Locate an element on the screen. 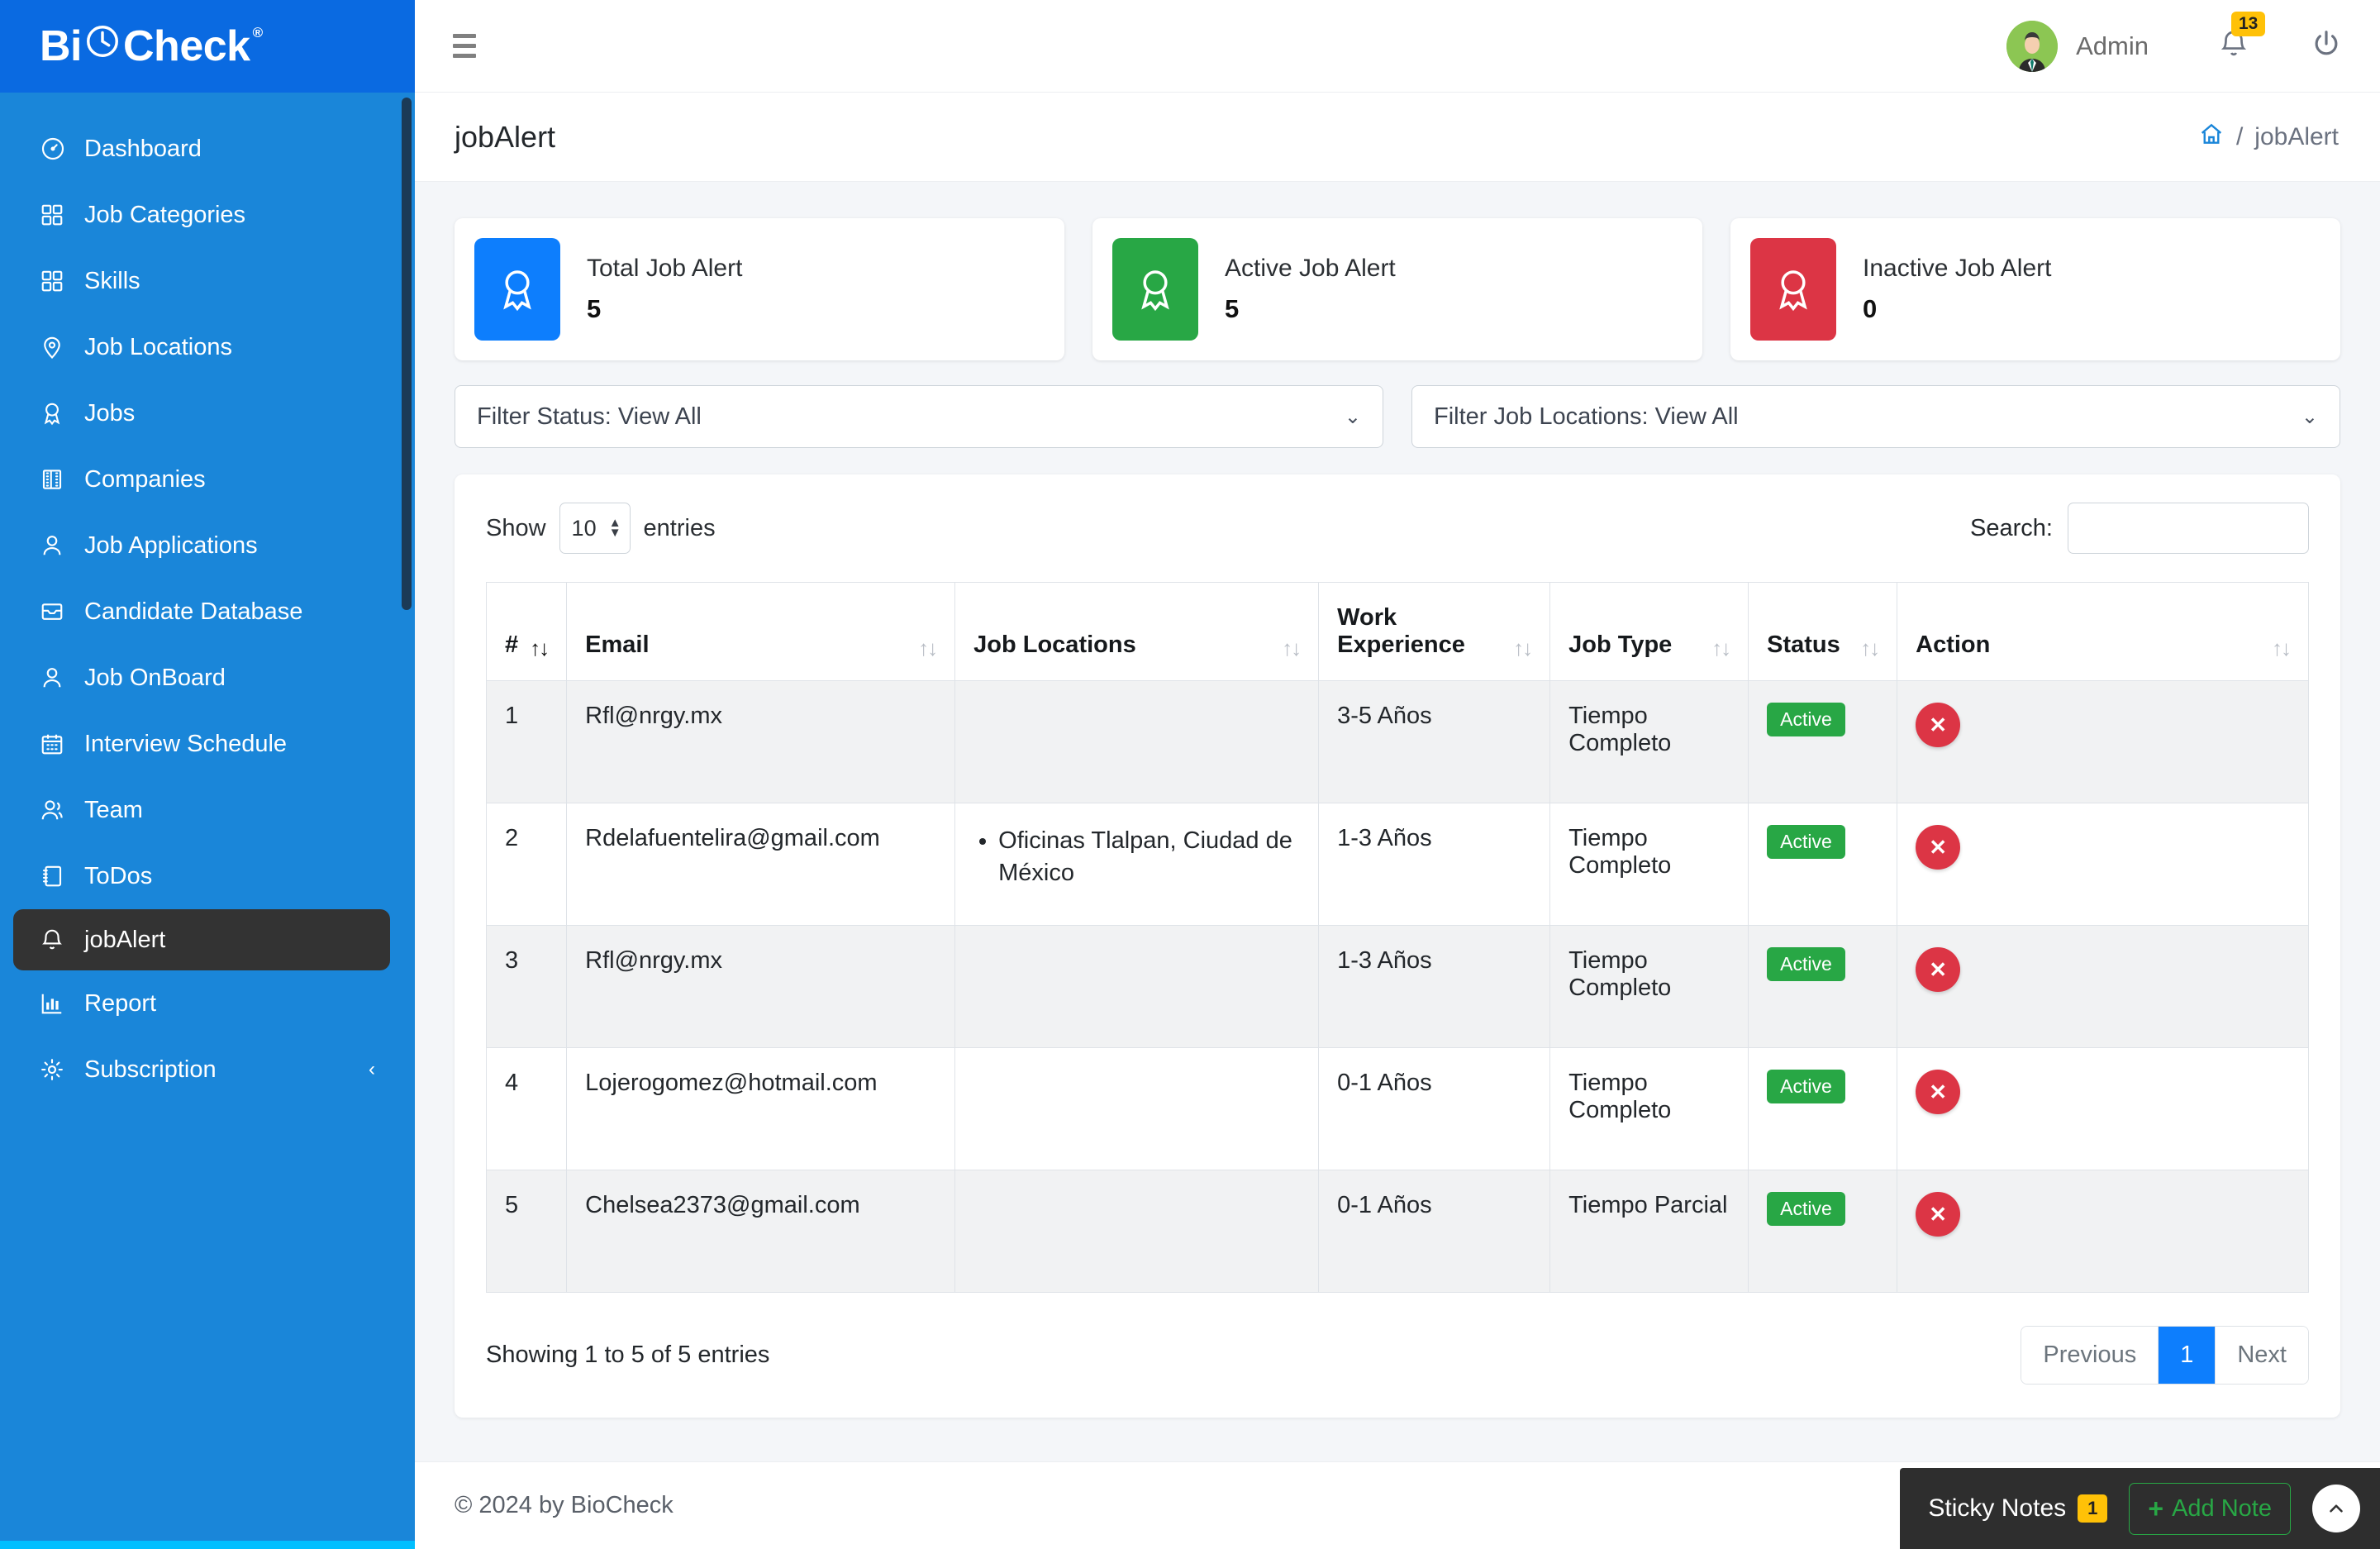 This screenshot has height=1549, width=2380. hamburger-icon is located at coordinates (464, 45).